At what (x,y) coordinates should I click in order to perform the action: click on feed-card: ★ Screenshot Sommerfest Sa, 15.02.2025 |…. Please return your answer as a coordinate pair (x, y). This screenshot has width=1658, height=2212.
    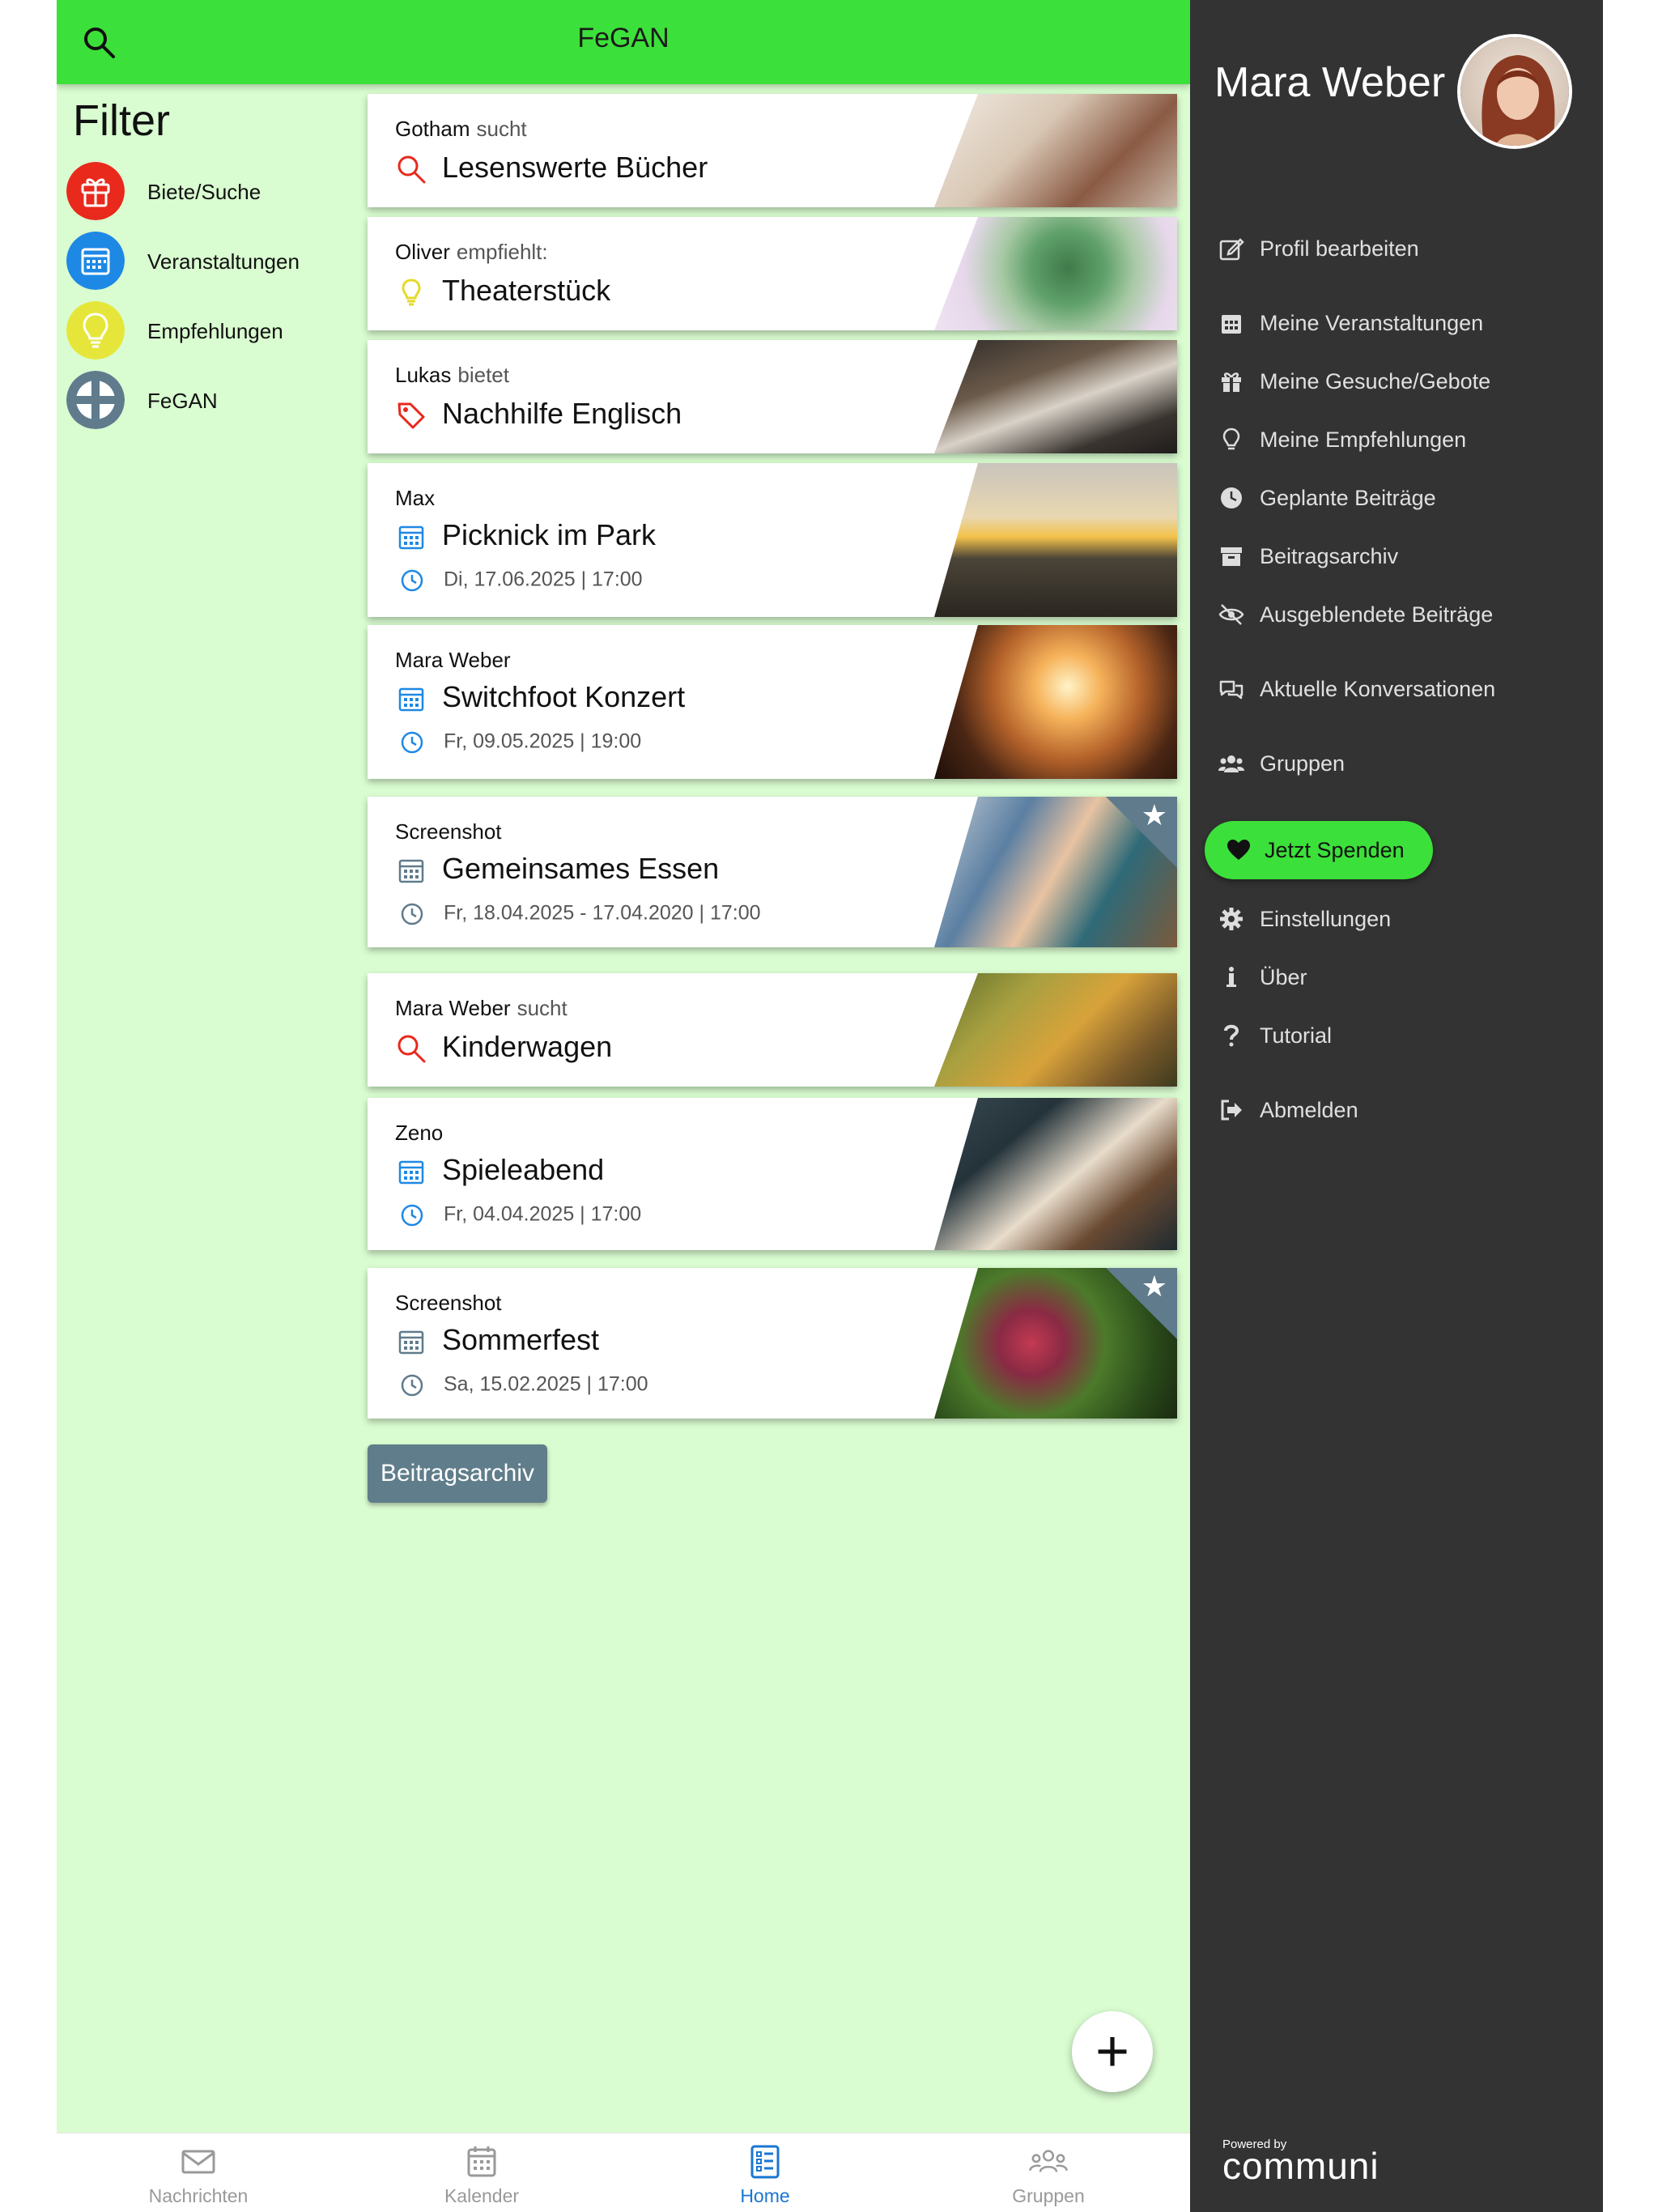
    Looking at the image, I should click on (772, 1344).